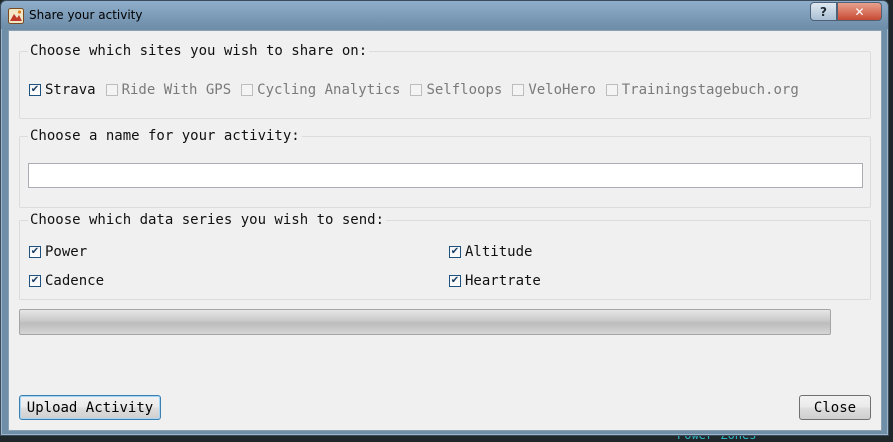  Describe the element at coordinates (70, 90) in the screenshot. I see `site-label: Strava` at that location.